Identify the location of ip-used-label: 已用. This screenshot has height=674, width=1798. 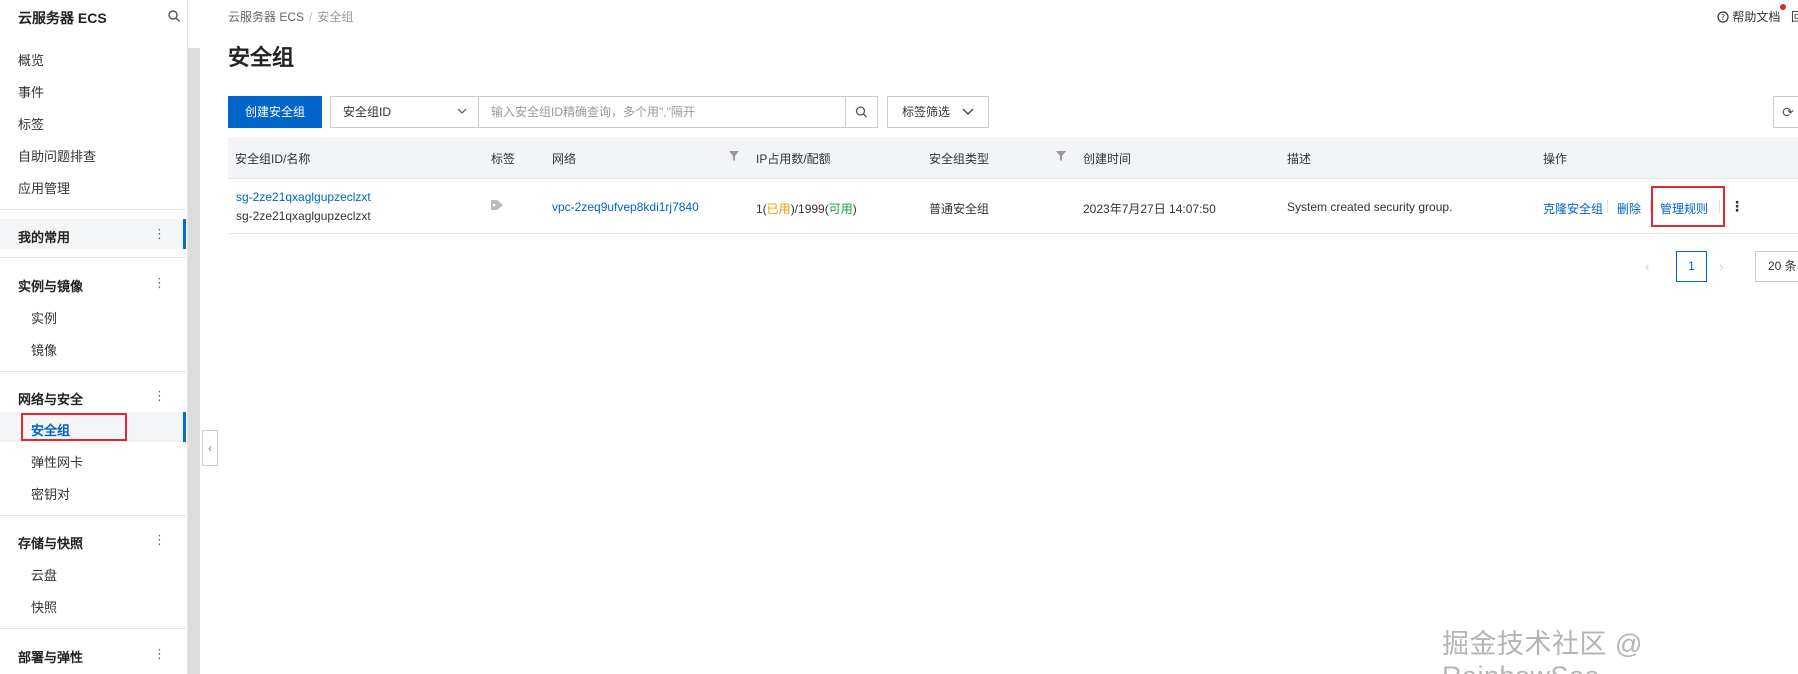
(778, 209).